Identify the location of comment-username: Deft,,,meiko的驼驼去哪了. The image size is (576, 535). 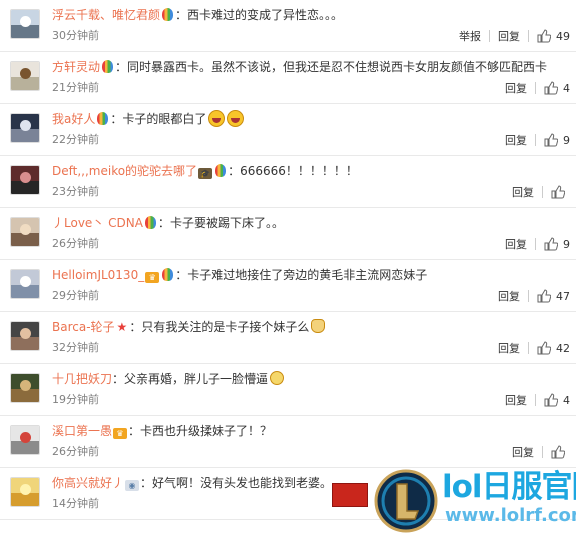
(124, 171).